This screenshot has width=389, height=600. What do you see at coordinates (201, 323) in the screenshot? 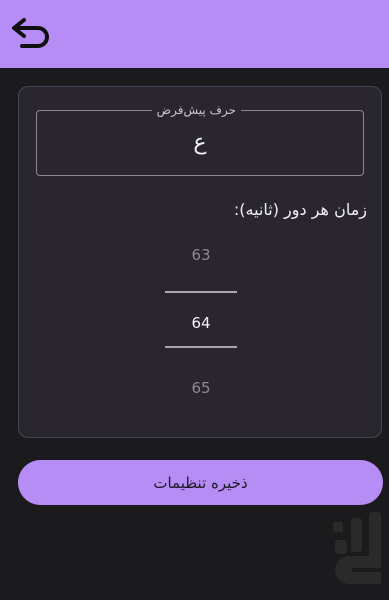
I see `picker-current-value: 64` at bounding box center [201, 323].